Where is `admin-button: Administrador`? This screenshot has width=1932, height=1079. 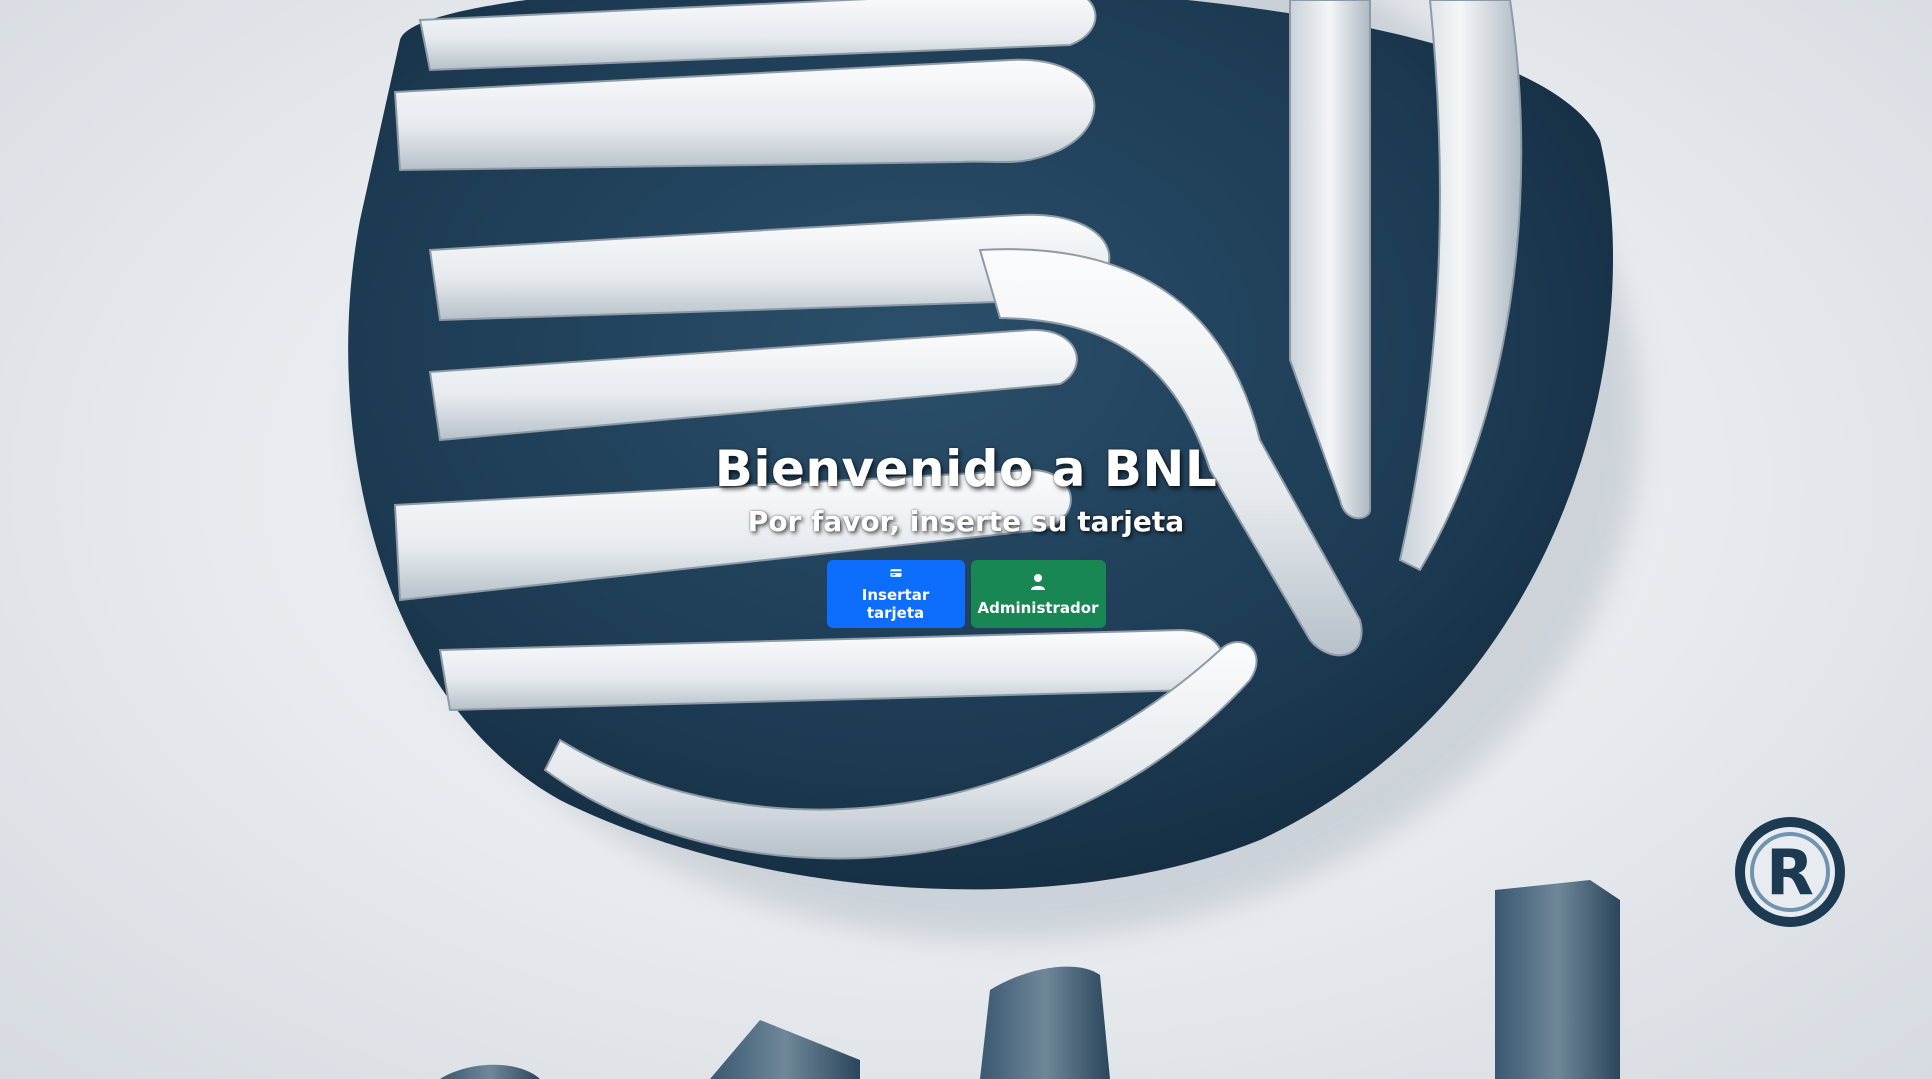
admin-button: Administrador is located at coordinates (1038, 594).